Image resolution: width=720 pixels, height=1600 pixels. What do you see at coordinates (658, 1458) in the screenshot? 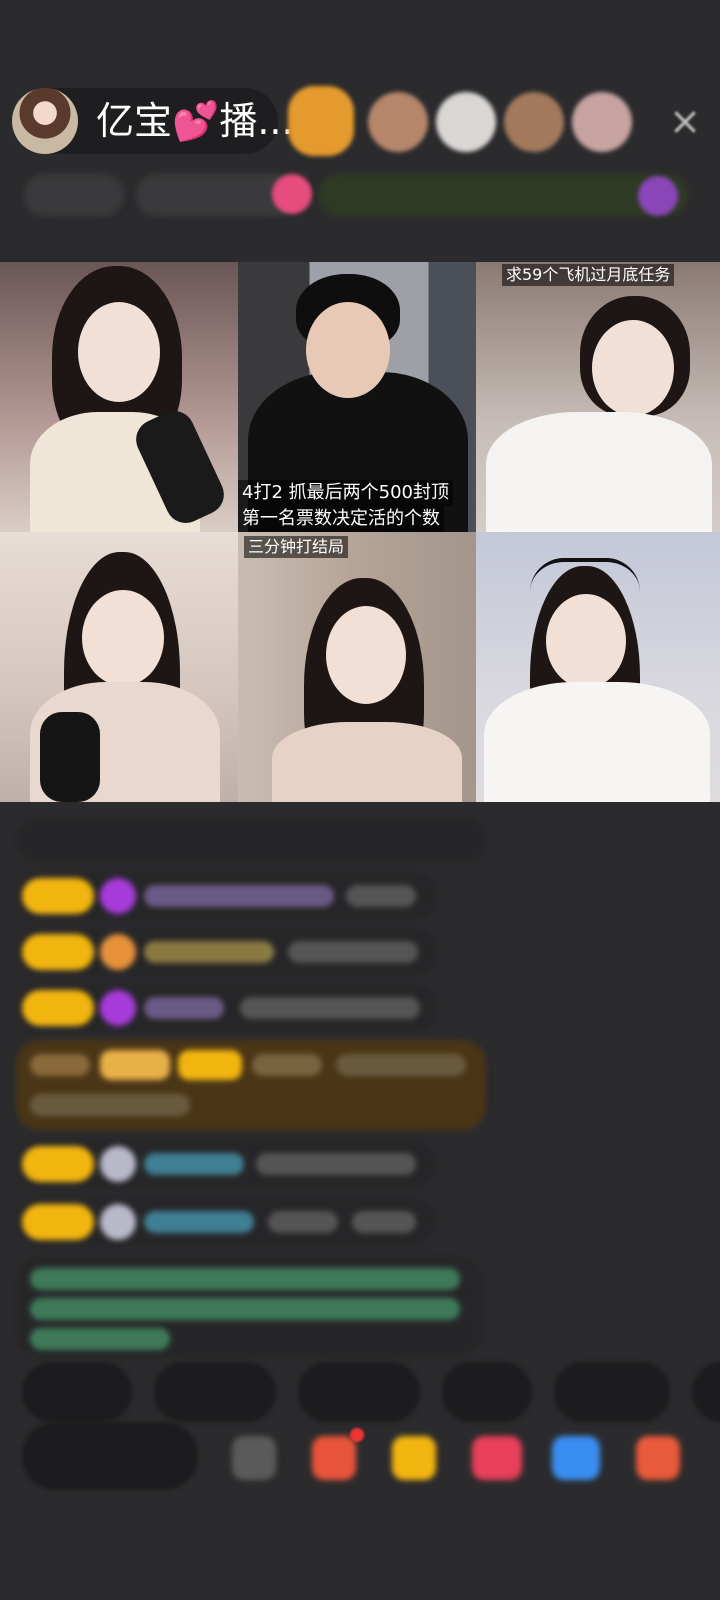
I see `more-icon` at bounding box center [658, 1458].